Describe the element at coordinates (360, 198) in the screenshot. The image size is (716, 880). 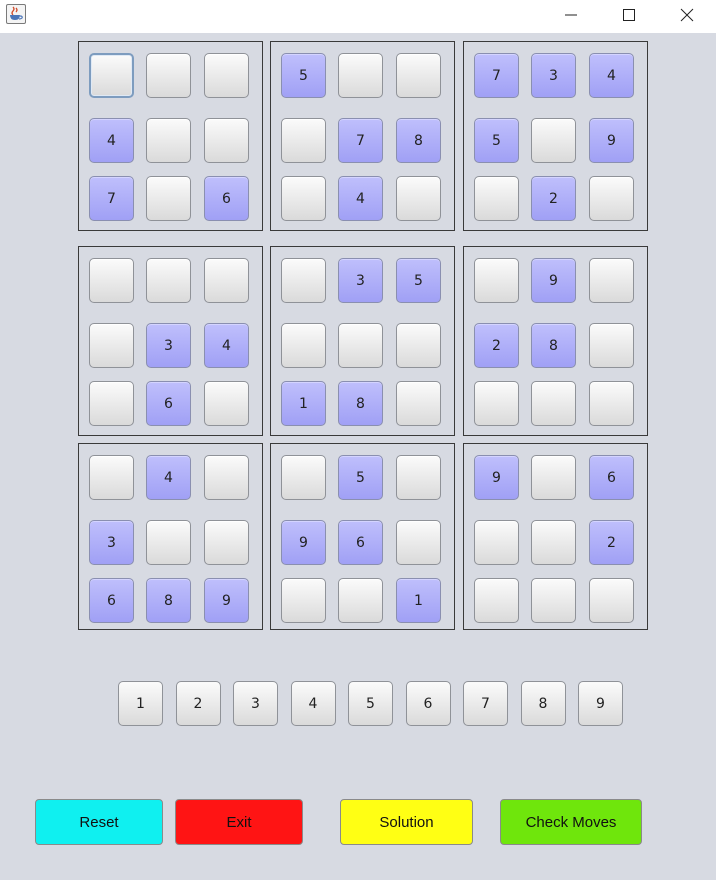
I see `sudoku-cell-r3c5: 4` at that location.